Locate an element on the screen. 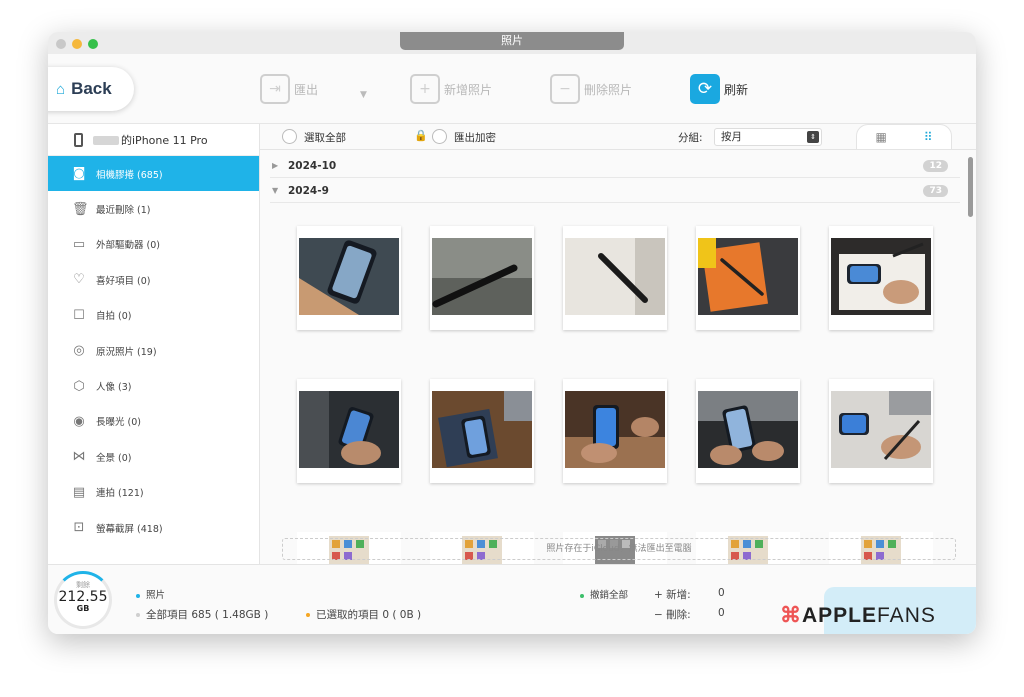 This screenshot has height=697, width=1024. heart-icon: ♡ is located at coordinates (79, 280).